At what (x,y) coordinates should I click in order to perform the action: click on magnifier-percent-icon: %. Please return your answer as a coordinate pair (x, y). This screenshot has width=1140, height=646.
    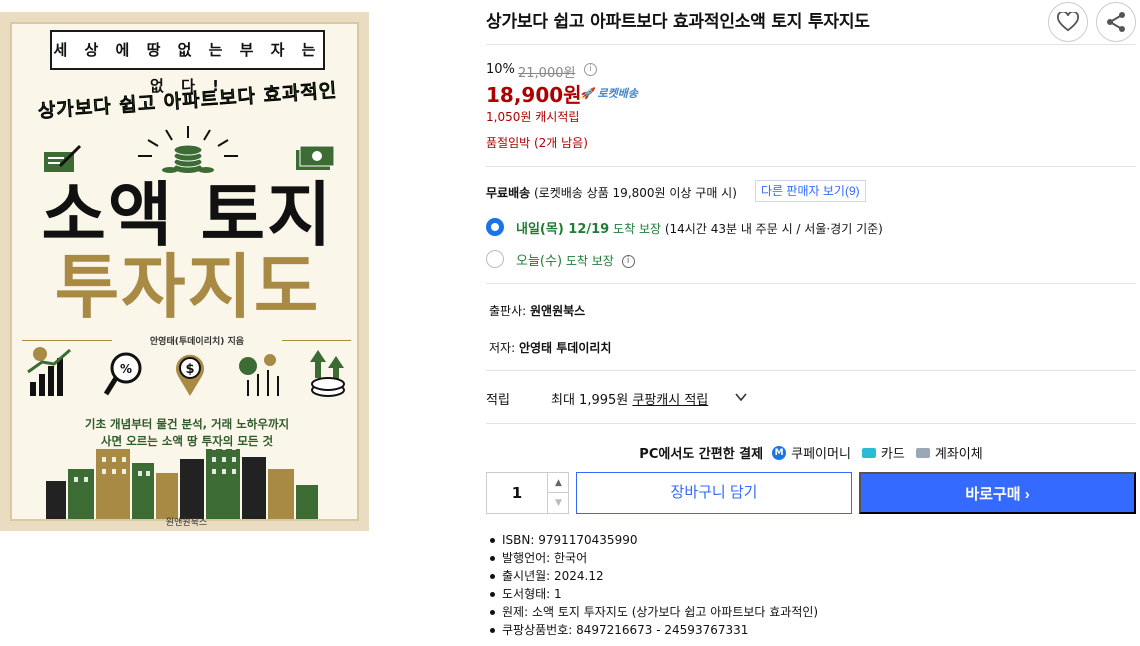
    Looking at the image, I should click on (122, 374).